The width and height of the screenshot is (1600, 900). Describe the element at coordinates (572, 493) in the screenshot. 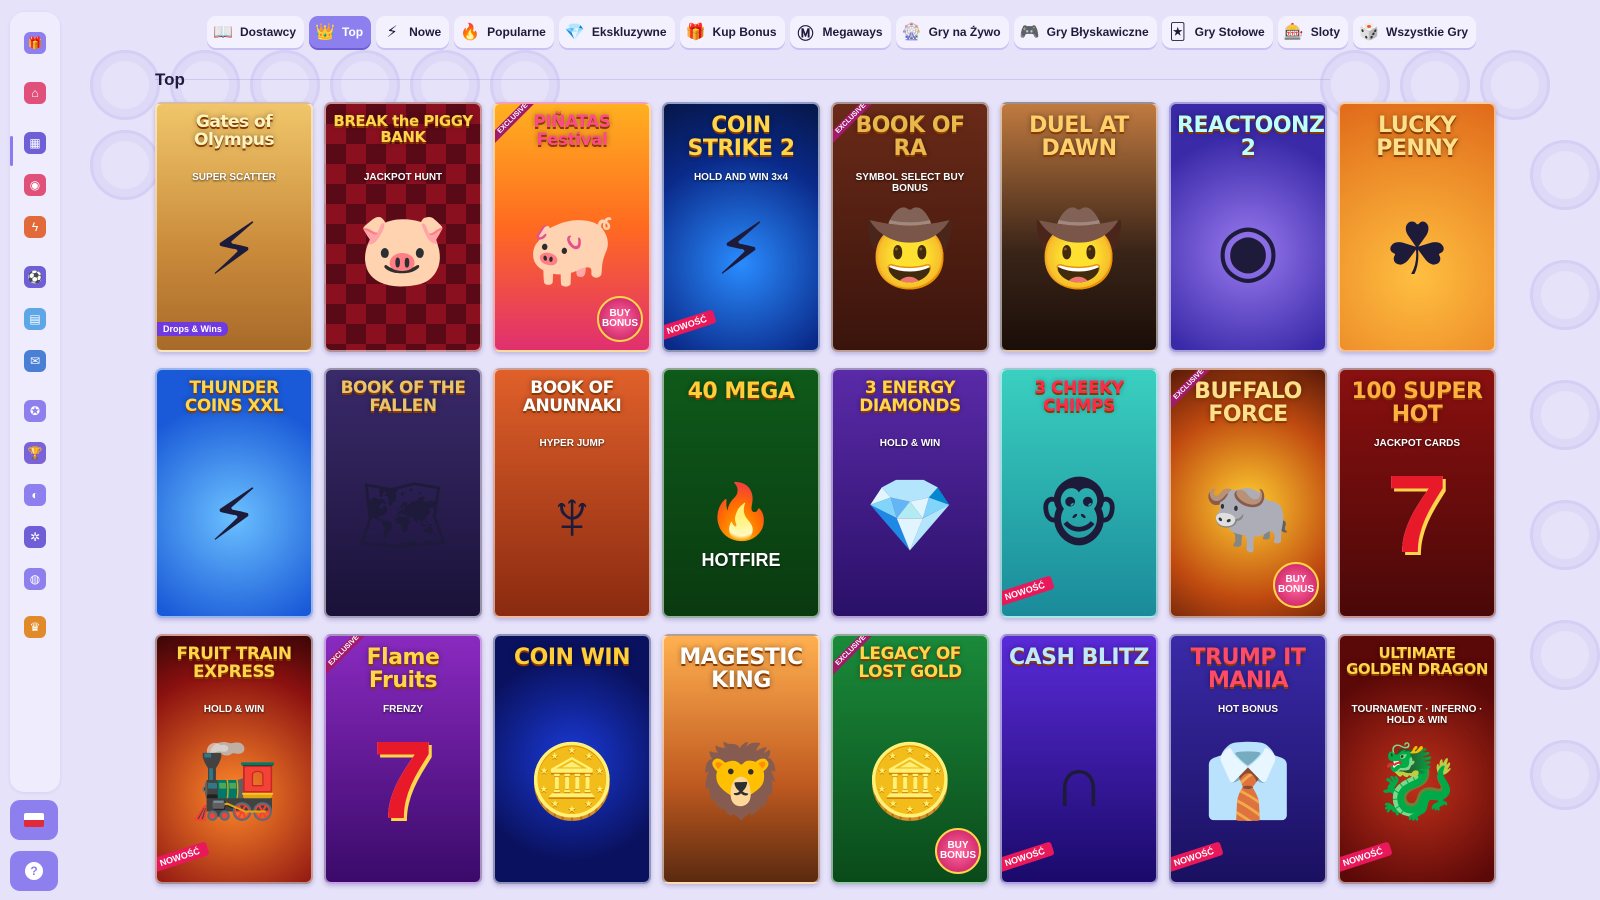

I see `game-card: BOOK OF ANUNNAKI HYPER JUMP ♆` at that location.